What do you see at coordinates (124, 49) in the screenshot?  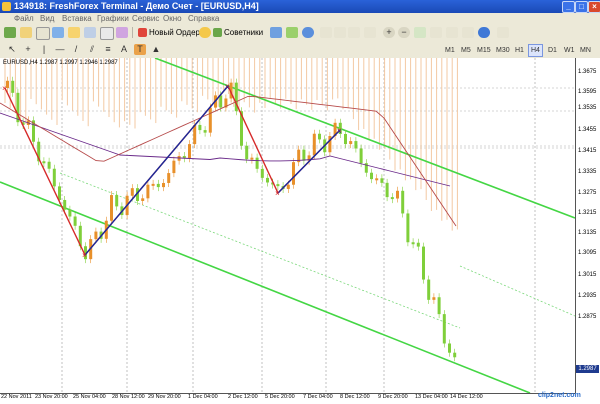 I see `text-icon: A` at bounding box center [124, 49].